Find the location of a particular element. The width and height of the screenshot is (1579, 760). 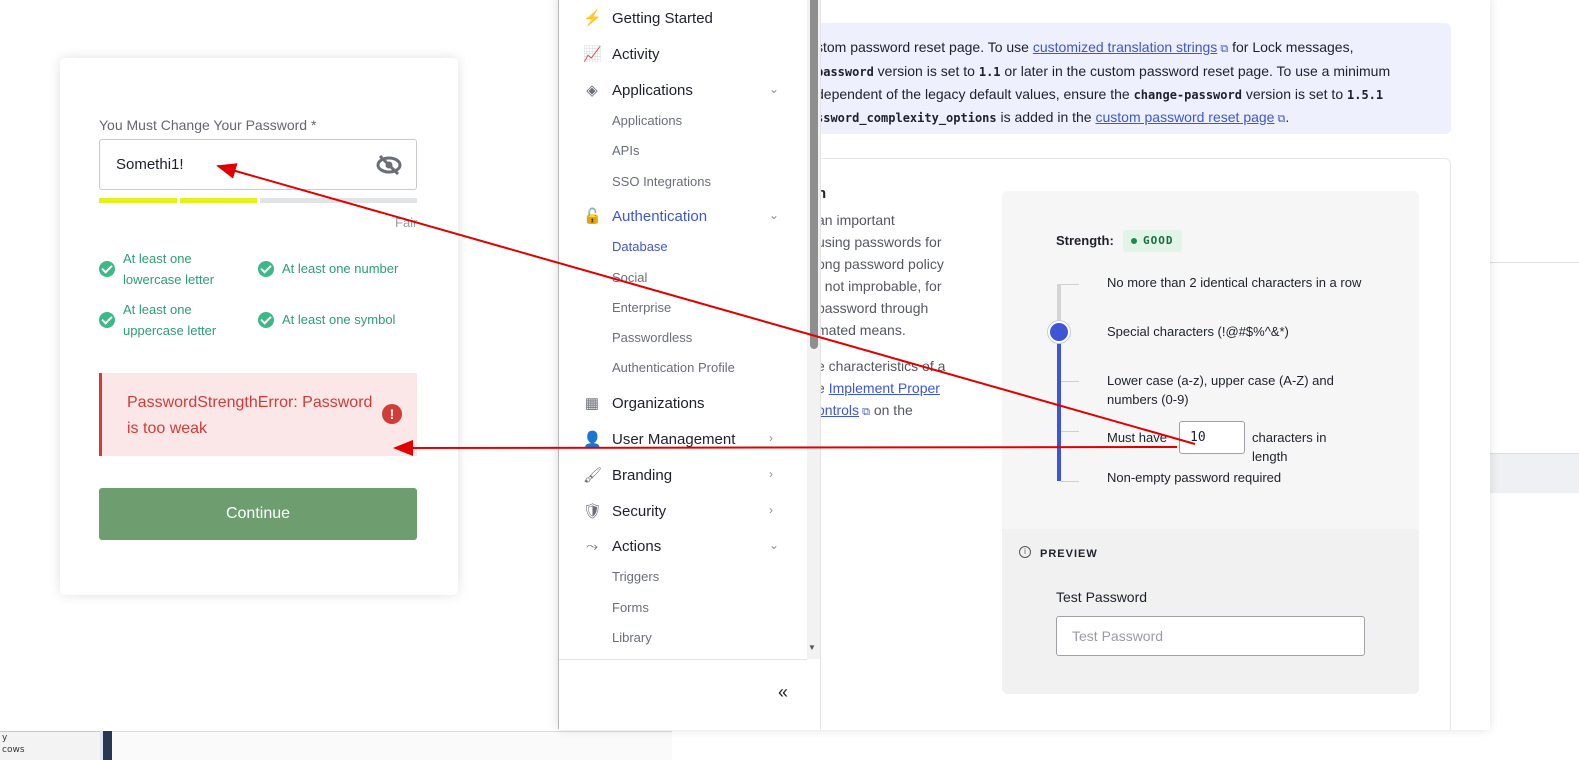

background-bar is located at coordinates (106, 745).